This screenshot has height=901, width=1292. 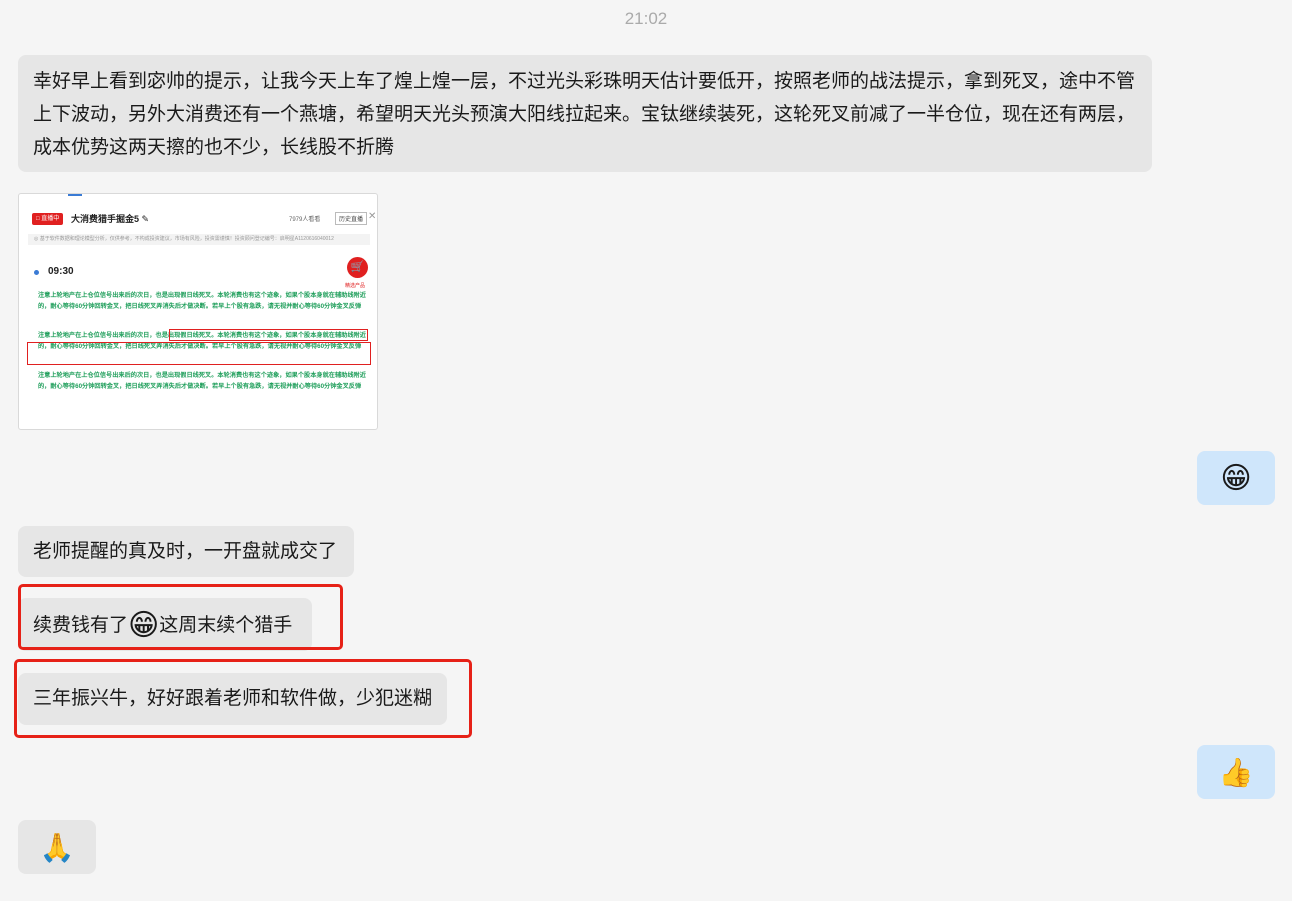 What do you see at coordinates (75, 195) in the screenshot?
I see `tab-indicator` at bounding box center [75, 195].